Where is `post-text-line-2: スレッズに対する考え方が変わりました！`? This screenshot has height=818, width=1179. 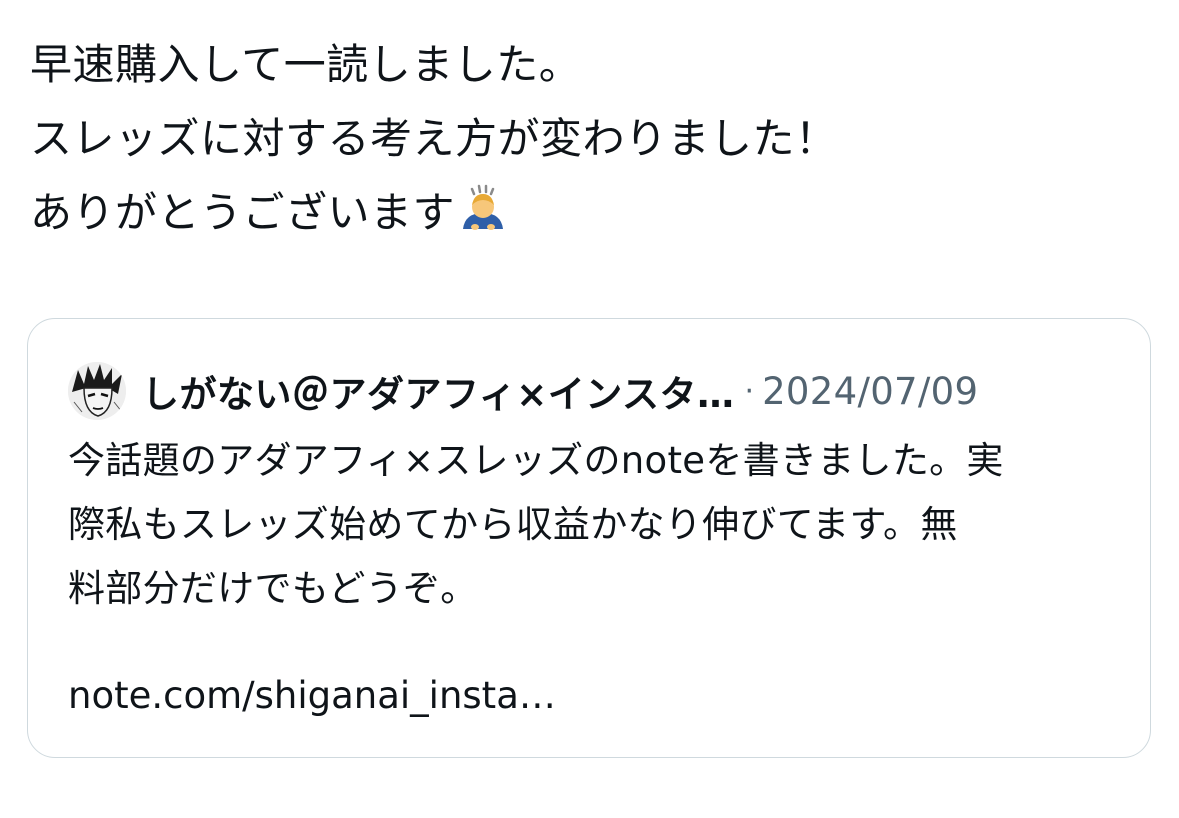 post-text-line-2: スレッズに対する考え方が変わりました！ is located at coordinates (434, 138).